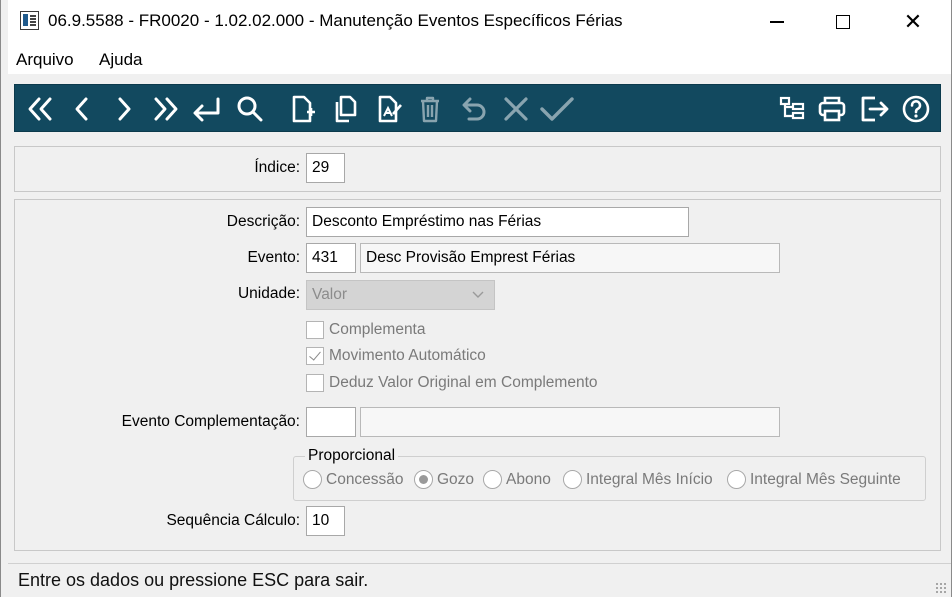 Image resolution: width=952 pixels, height=597 pixels. I want to click on radio-concessao-label: Concessão, so click(365, 479).